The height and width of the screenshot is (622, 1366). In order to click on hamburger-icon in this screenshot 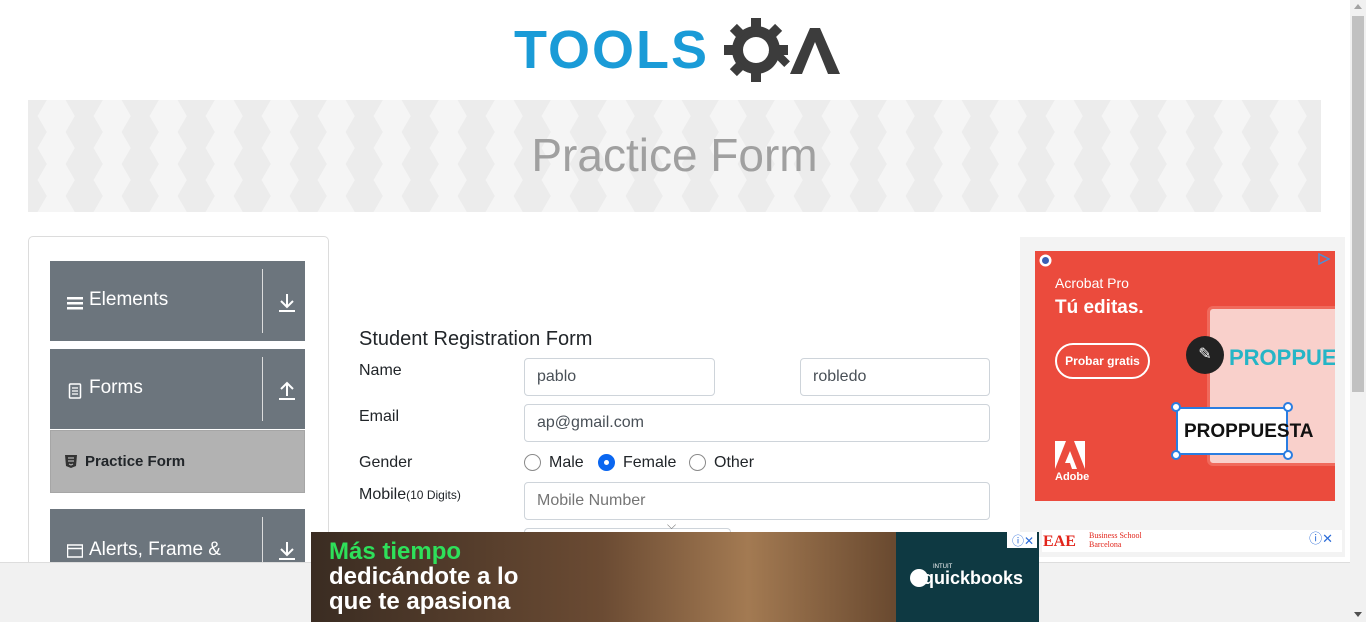, I will do `click(75, 303)`.